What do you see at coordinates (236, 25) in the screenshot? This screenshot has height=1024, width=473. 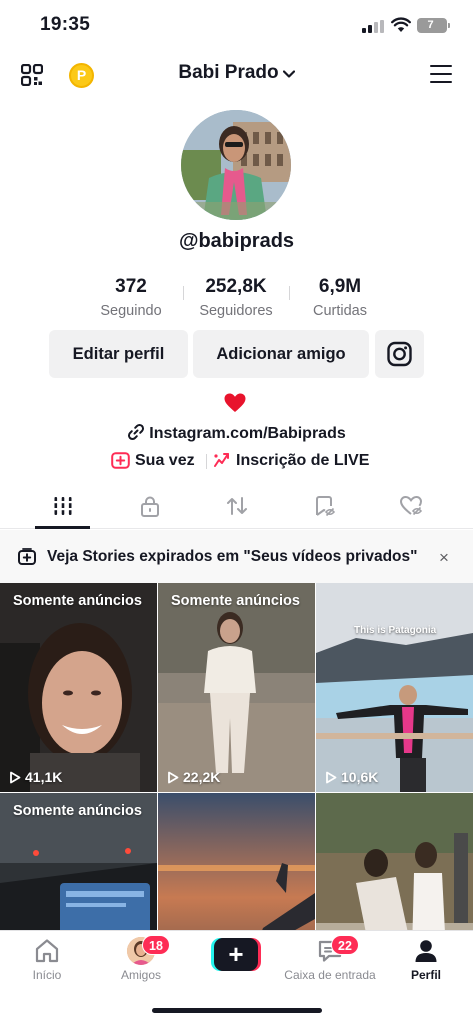 I see `status-bar: 19:35 7` at bounding box center [236, 25].